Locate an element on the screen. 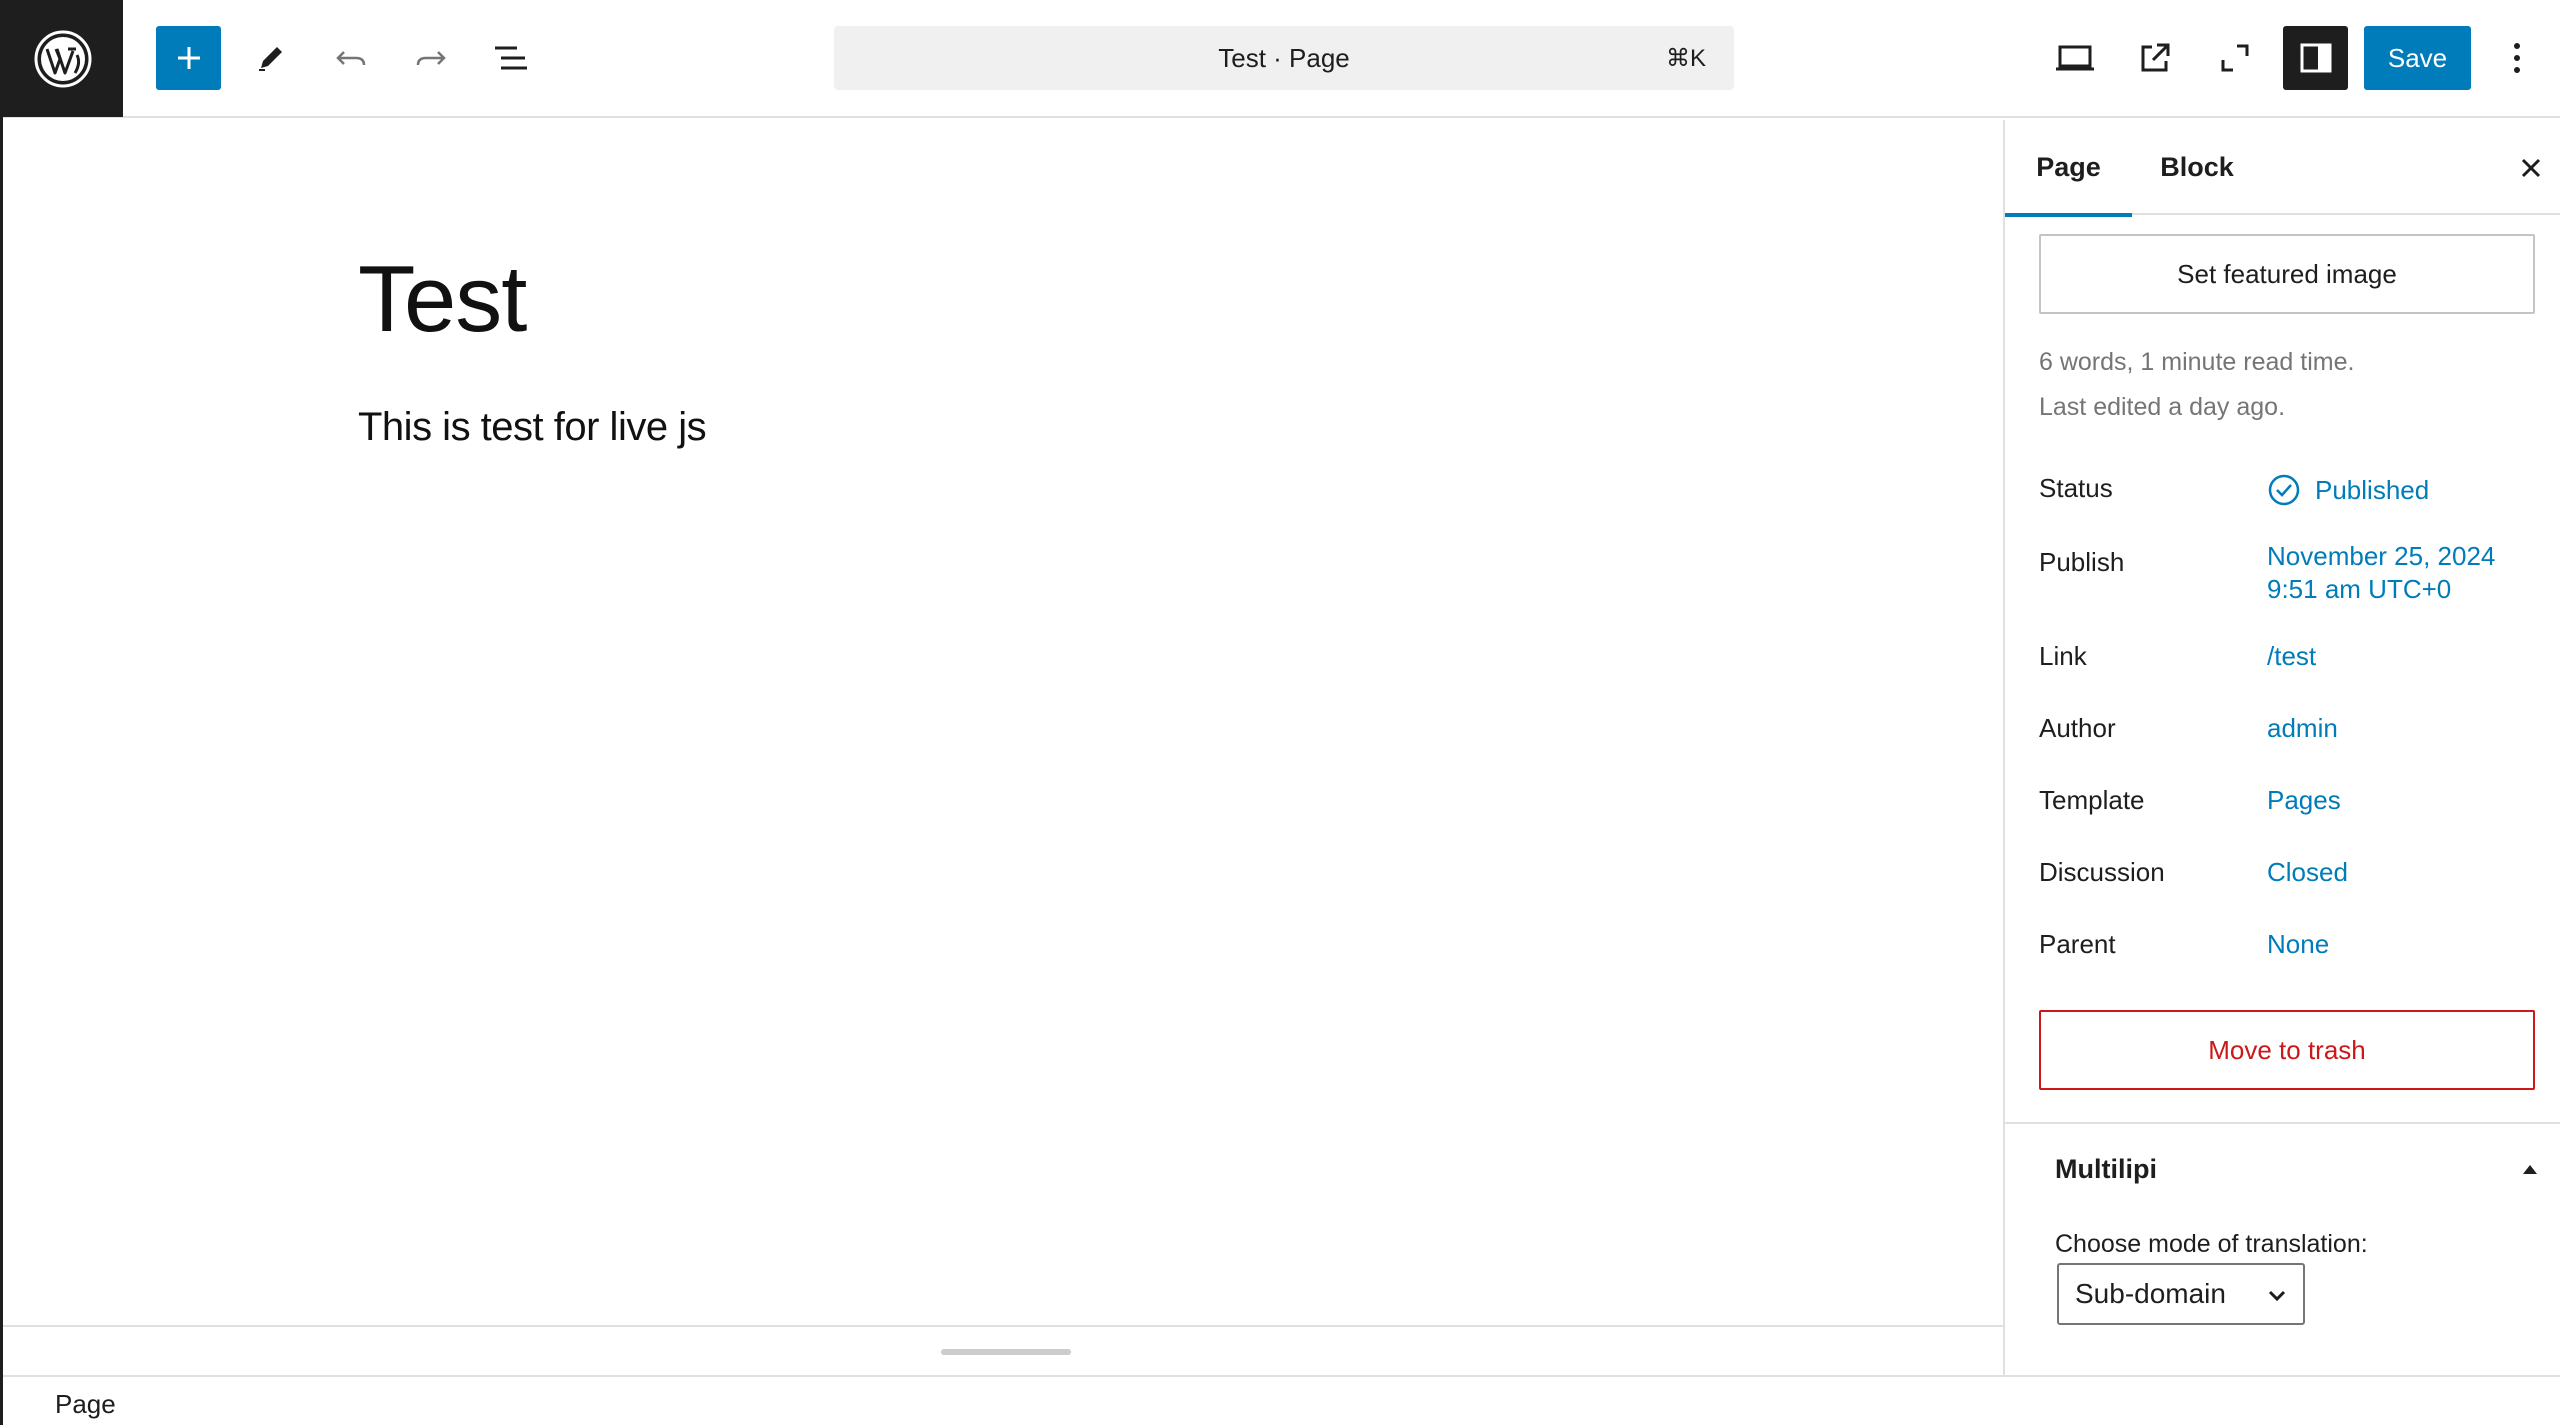 This screenshot has width=2560, height=1425. translation-mode-select: Sub-domain is located at coordinates (2181, 1294).